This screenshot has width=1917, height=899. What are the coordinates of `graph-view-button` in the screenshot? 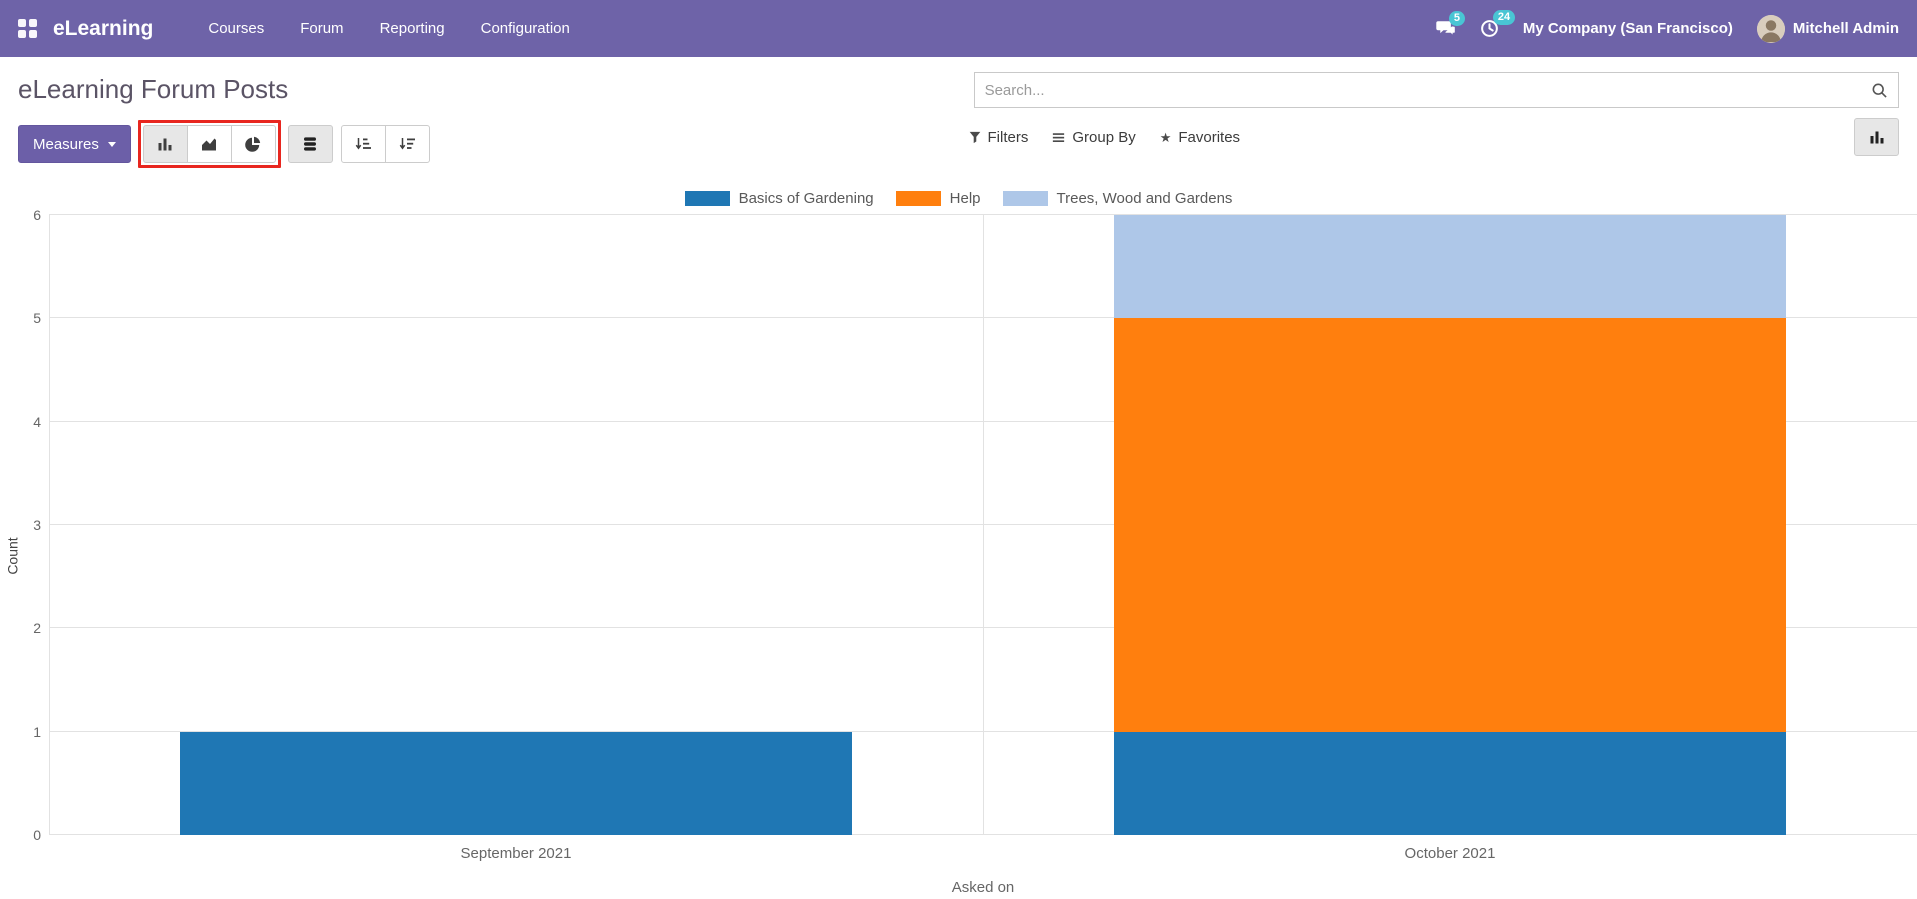 It's located at (1876, 137).